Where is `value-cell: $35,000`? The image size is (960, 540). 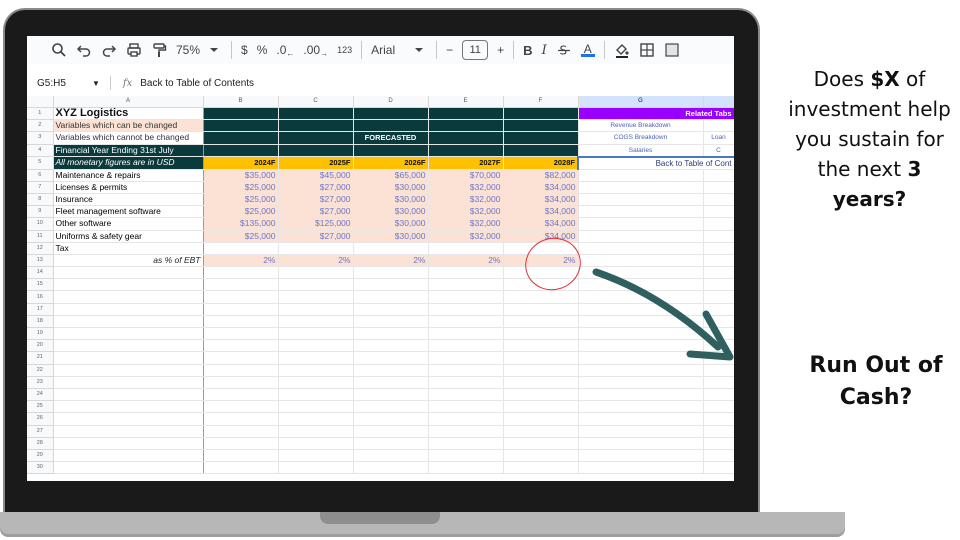 value-cell: $35,000 is located at coordinates (241, 175).